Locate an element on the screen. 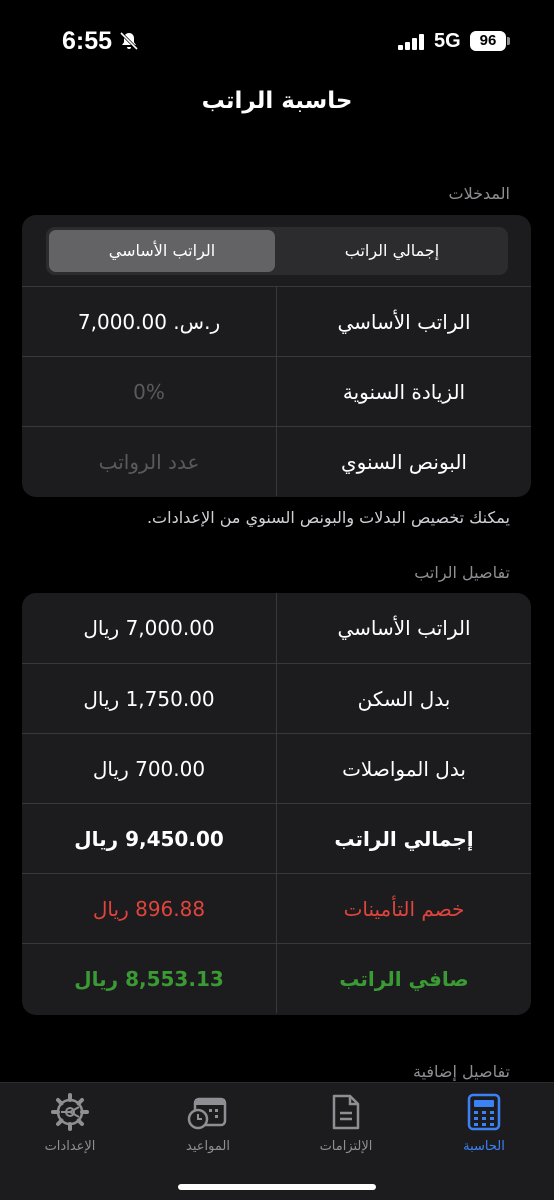  tab-label: الحاسبة is located at coordinates (484, 1146).